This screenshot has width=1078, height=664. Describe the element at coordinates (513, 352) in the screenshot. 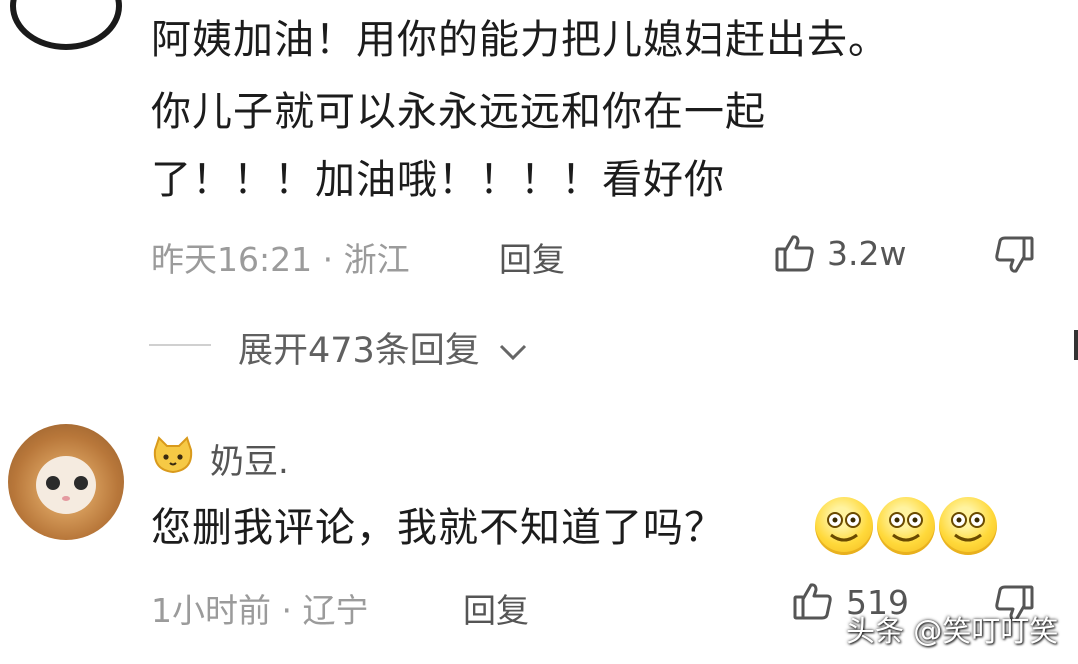

I see `chevron-down-icon` at that location.